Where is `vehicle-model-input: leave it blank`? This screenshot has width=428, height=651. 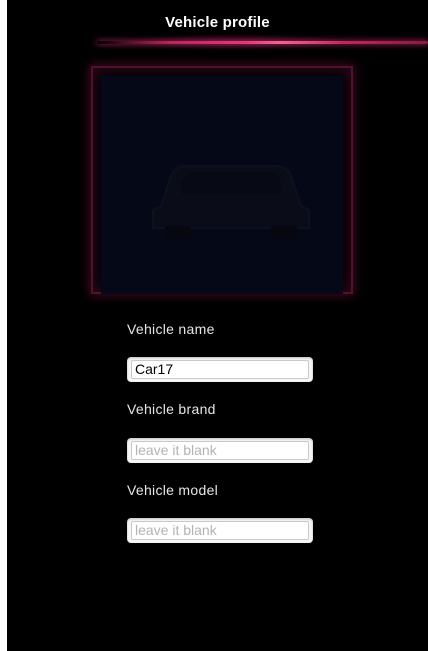 vehicle-model-input: leave it blank is located at coordinates (220, 530).